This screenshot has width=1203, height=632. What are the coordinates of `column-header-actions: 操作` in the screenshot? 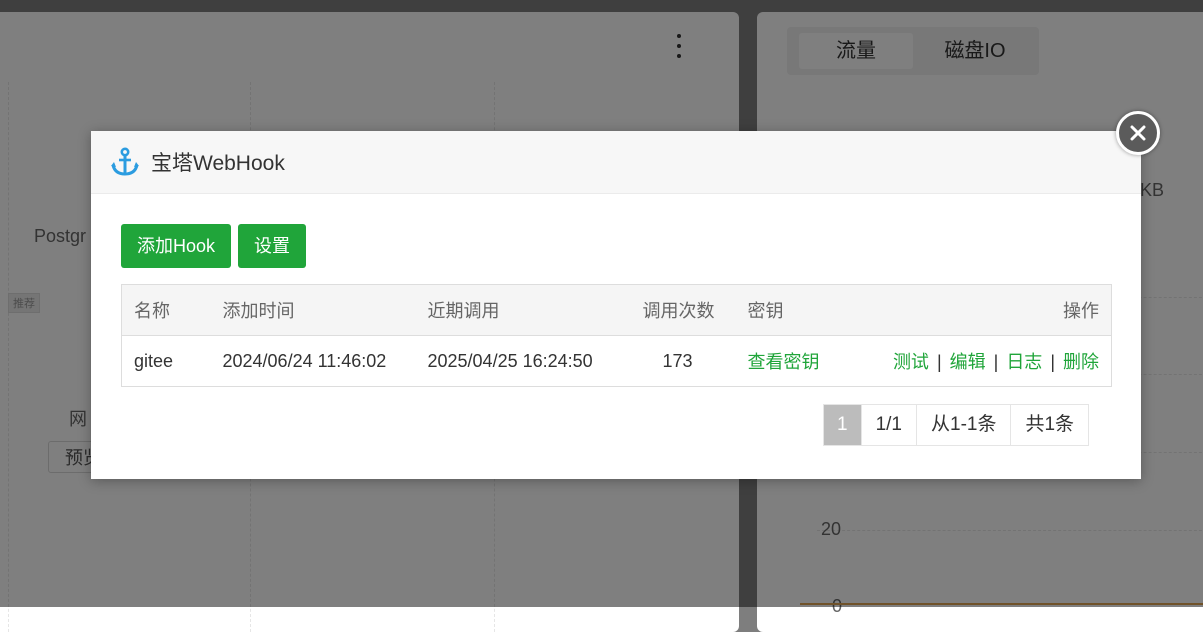 It's located at (981, 310).